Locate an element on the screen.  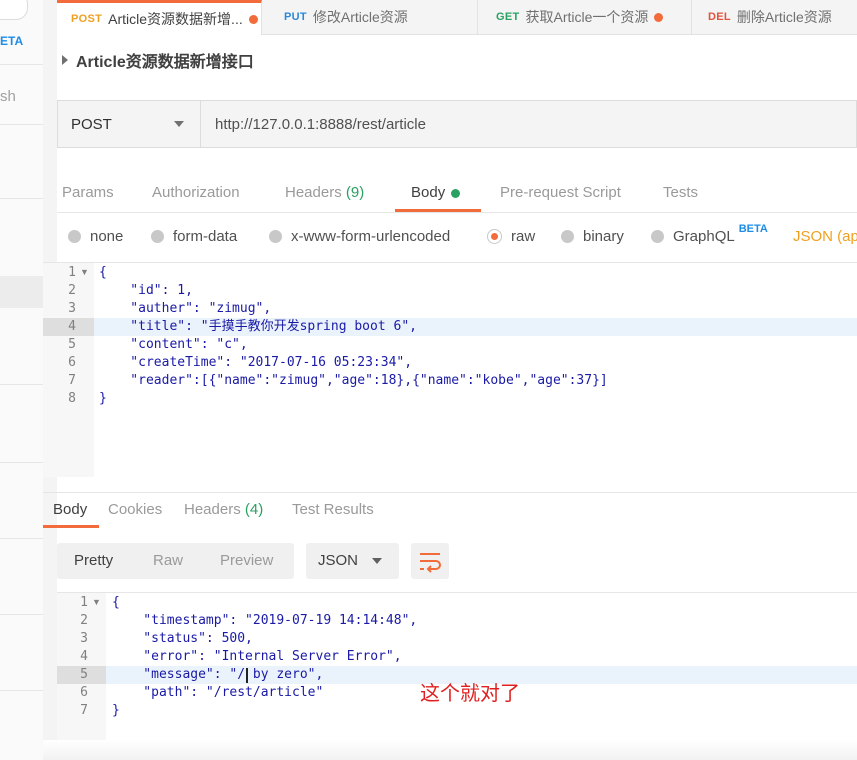
sidebar-search-fragment: sh is located at coordinates (8, 96).